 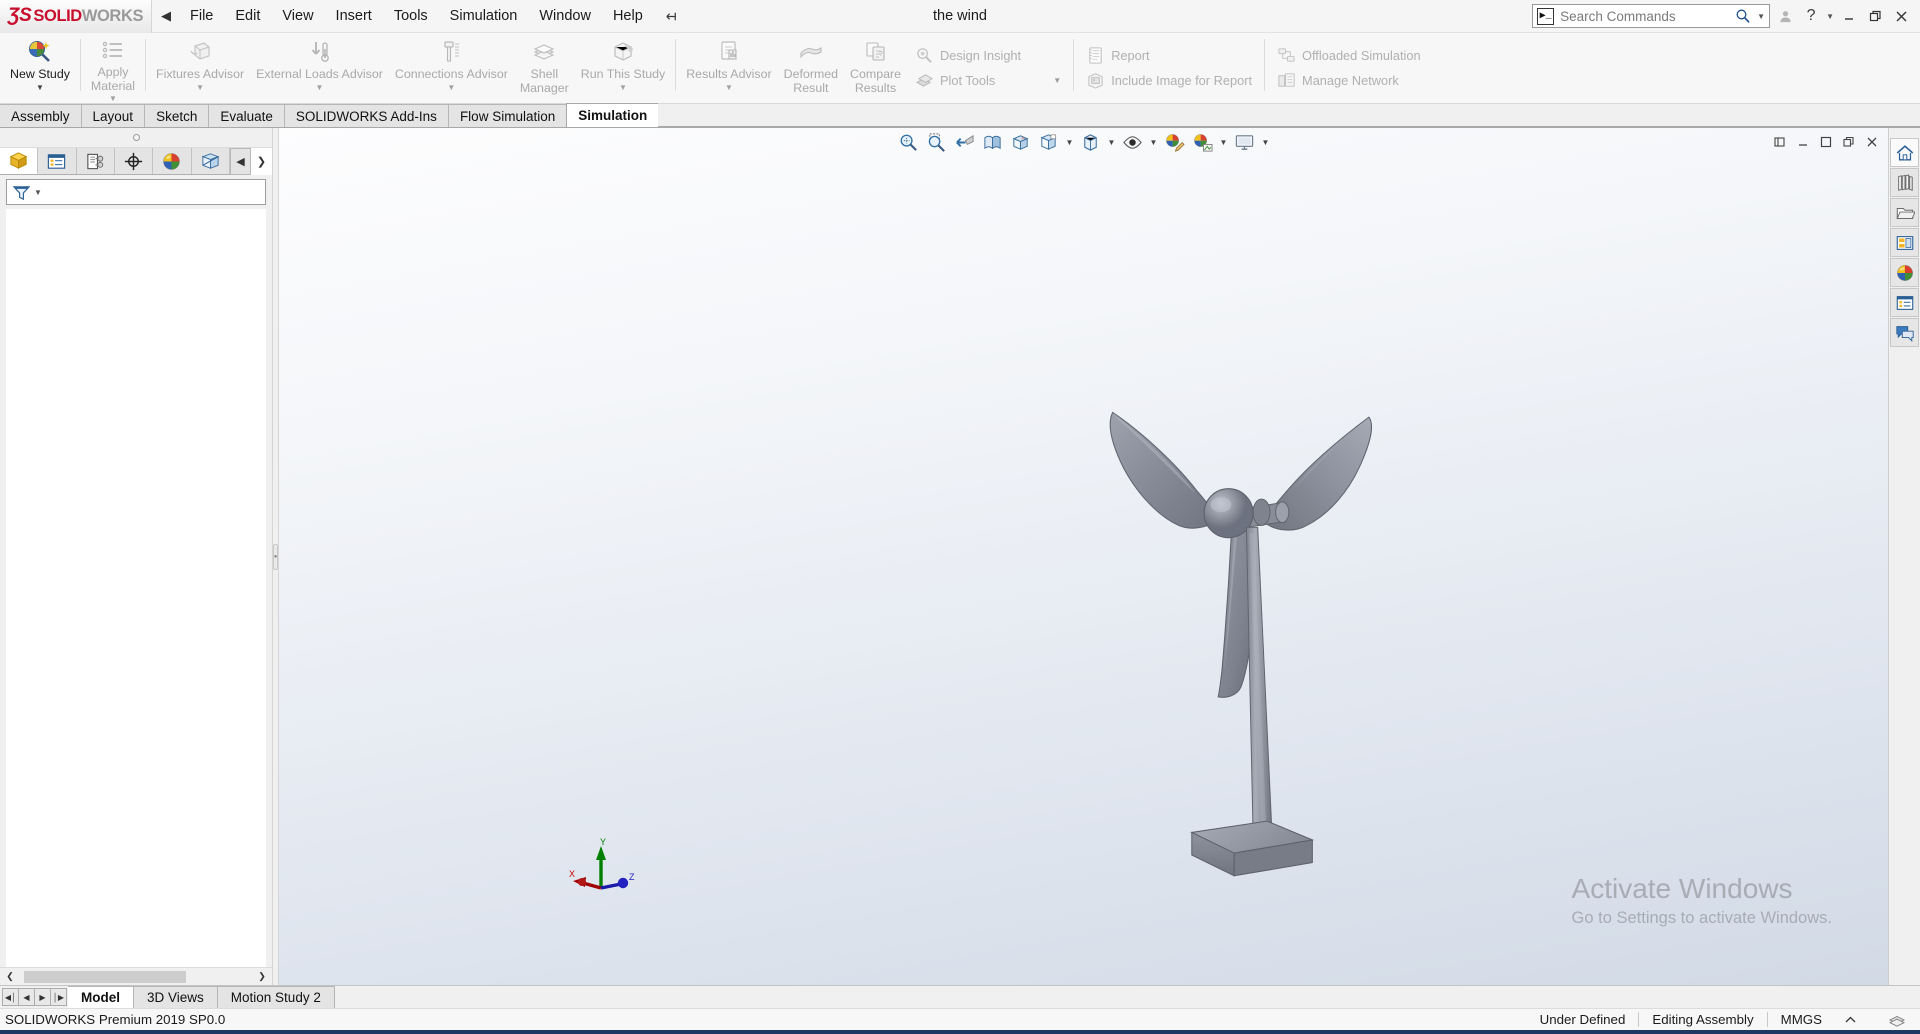 I want to click on menu-item-simulation: Simulation, so click(x=484, y=16).